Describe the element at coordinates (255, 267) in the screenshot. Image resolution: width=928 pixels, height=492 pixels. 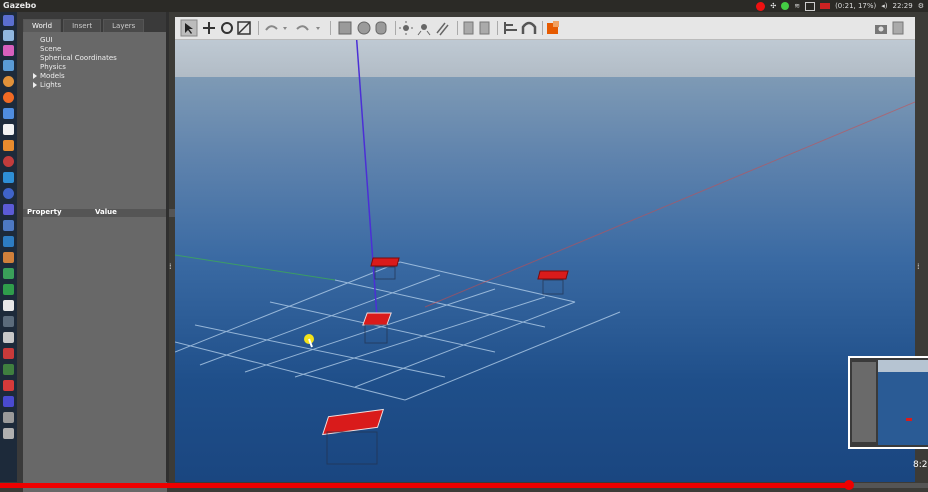
I see `y-axis-line` at that location.